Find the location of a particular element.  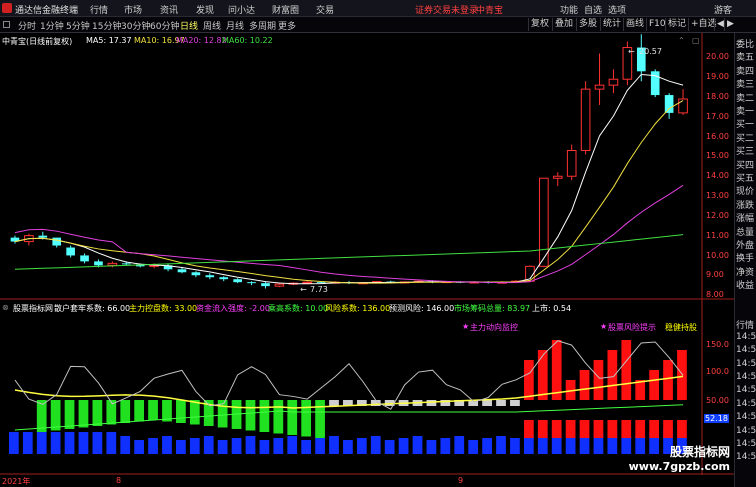

menu-wealth: 财富圈 is located at coordinates (285, 9).